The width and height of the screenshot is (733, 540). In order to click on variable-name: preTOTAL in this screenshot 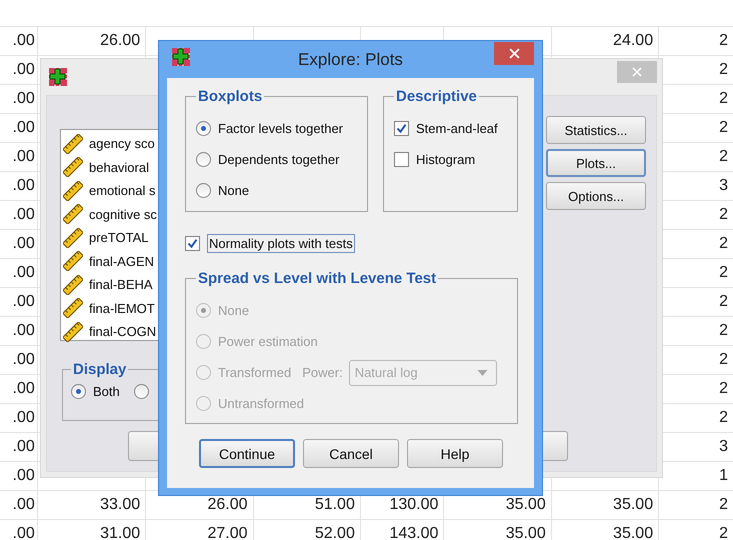, I will do `click(118, 238)`.